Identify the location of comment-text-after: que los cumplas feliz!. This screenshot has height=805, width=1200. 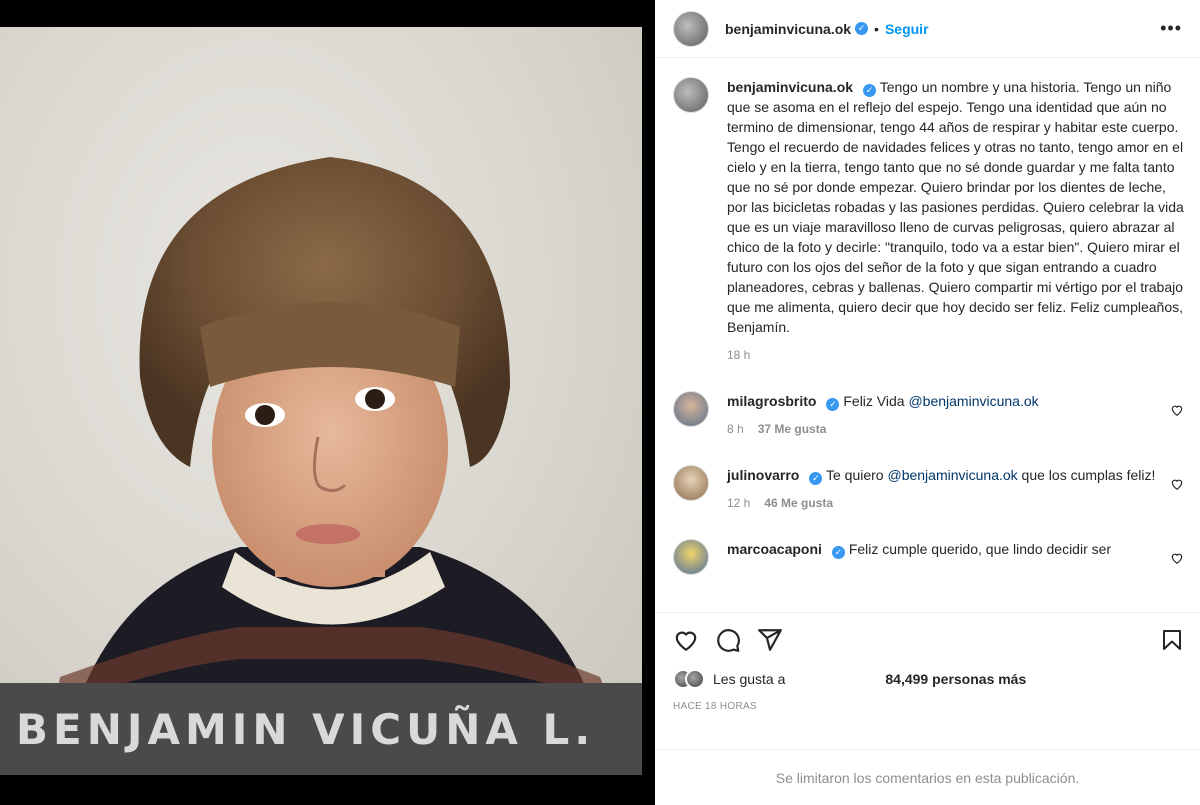
(1086, 475).